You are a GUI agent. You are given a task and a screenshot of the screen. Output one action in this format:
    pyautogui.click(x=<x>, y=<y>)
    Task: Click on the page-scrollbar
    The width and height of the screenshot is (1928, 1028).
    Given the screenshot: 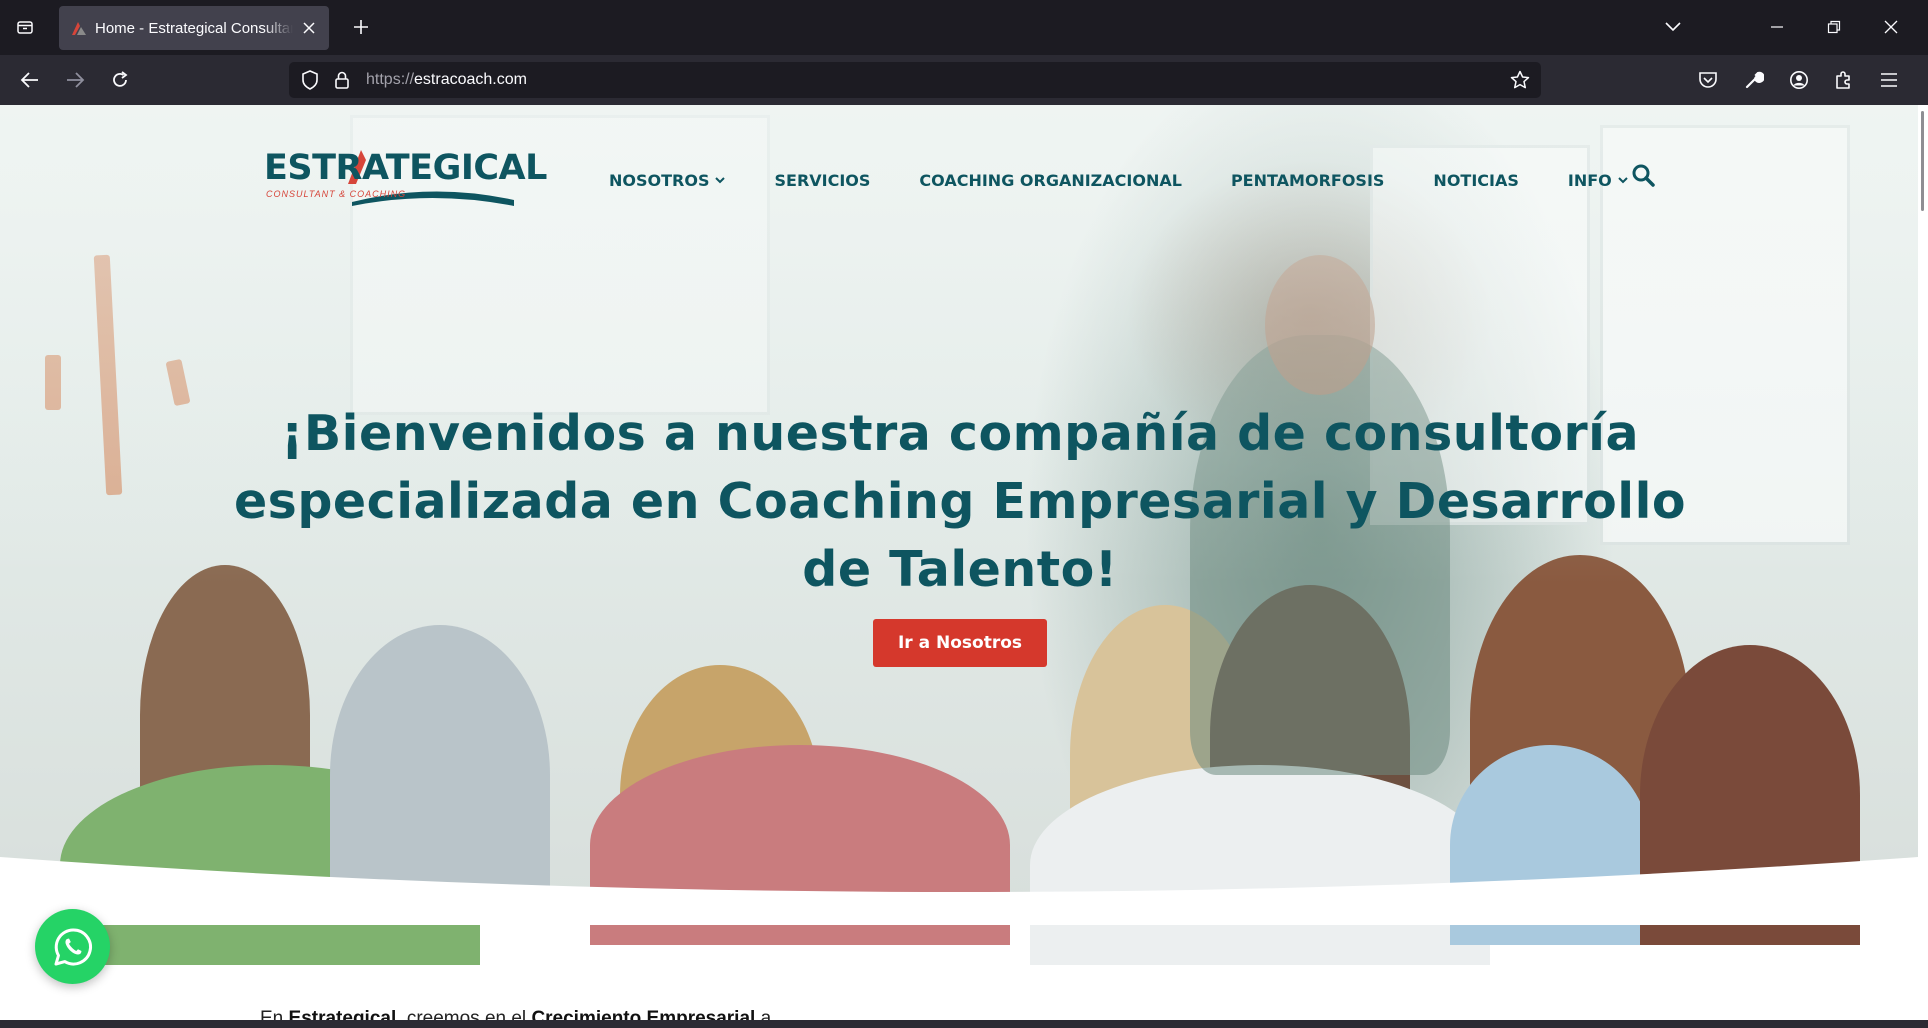 What is the action you would take?
    pyautogui.click(x=1923, y=562)
    